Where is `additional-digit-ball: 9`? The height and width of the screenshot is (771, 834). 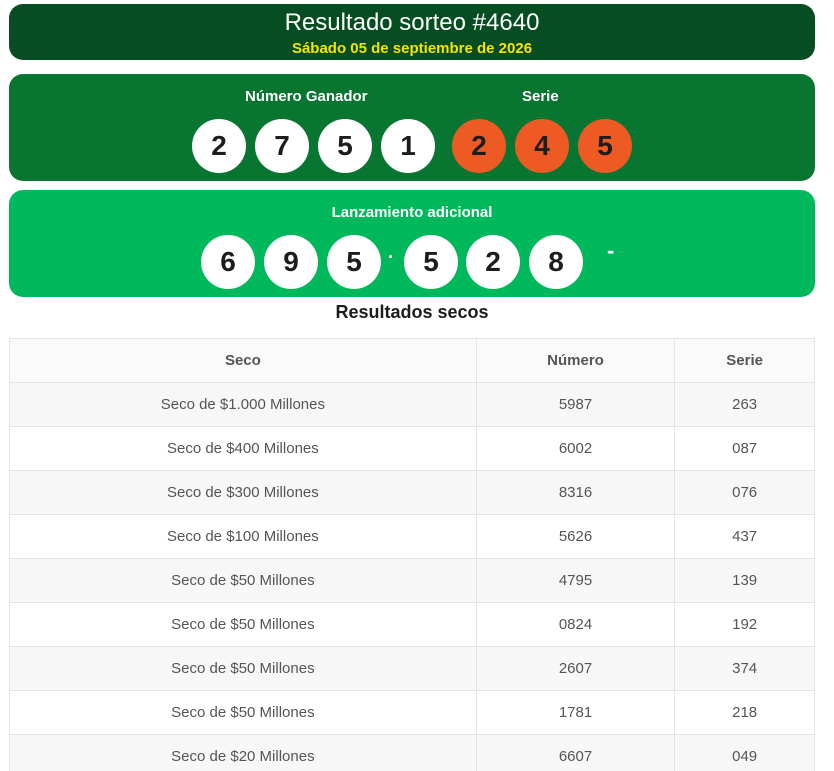
additional-digit-ball: 9 is located at coordinates (291, 262).